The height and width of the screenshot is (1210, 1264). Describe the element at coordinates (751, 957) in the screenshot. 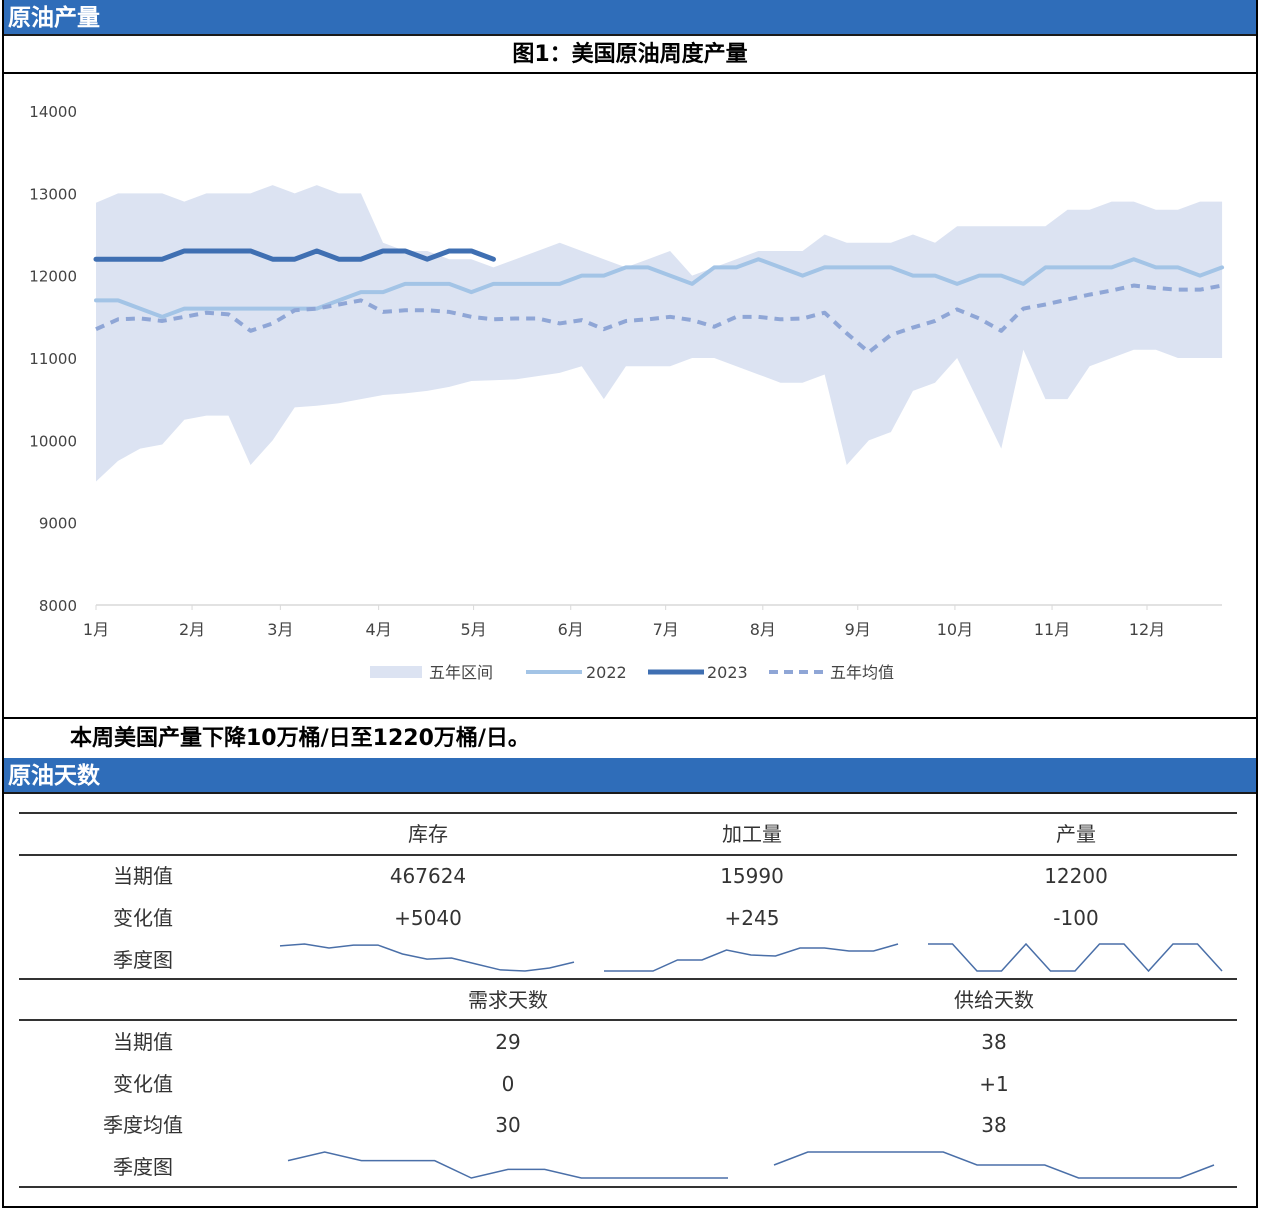

I see `sparkline-processing` at that location.